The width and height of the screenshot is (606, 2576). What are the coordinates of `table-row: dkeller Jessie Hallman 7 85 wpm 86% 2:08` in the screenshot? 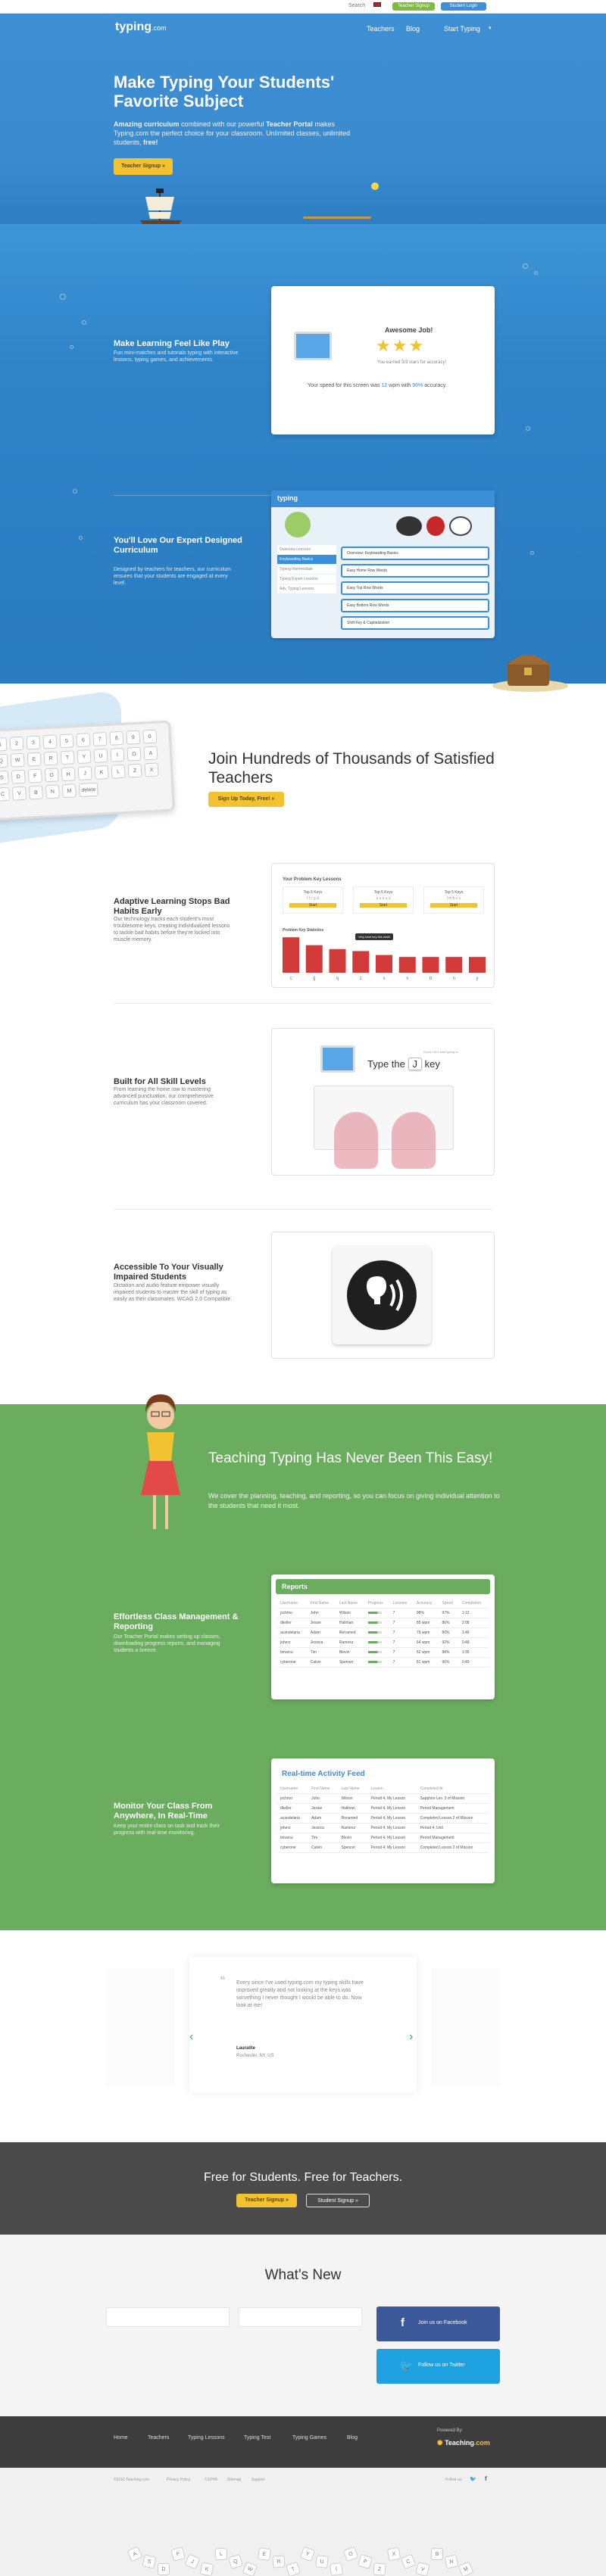 It's located at (383, 1623).